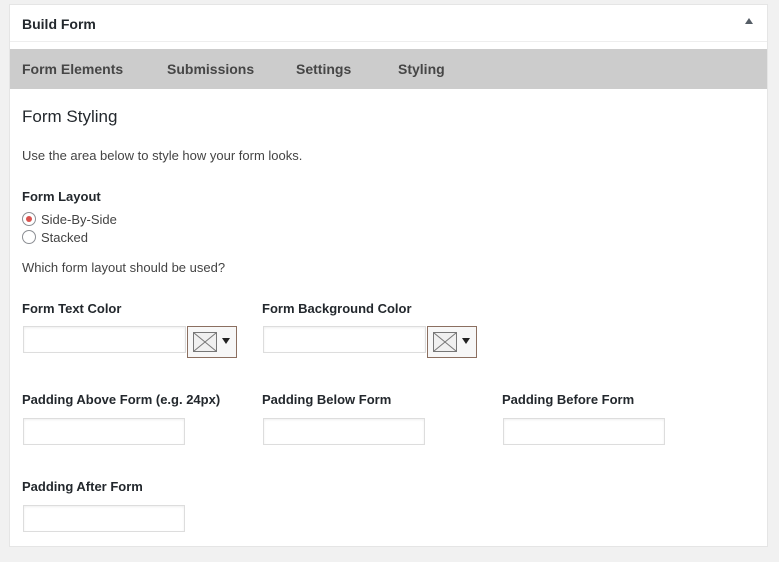 This screenshot has width=779, height=562. I want to click on padding-before-label: Padding Before Form, so click(568, 399).